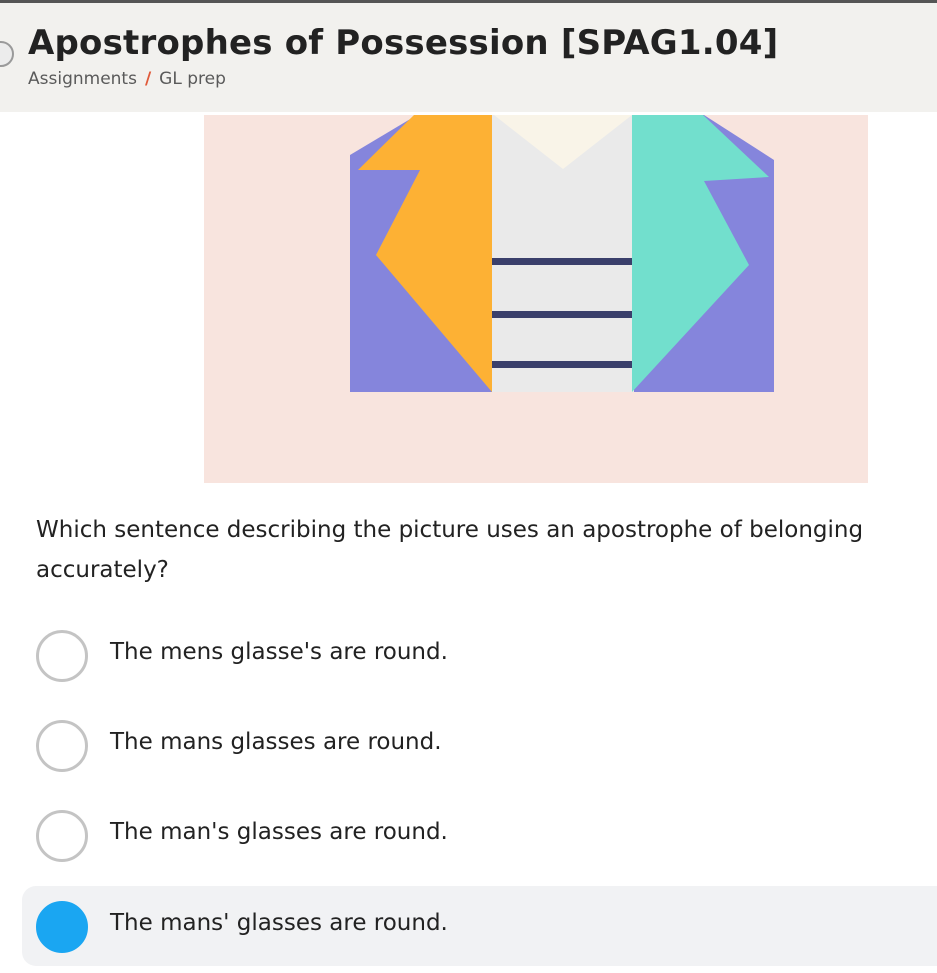  I want to click on answer-option-label: The mens glasse's are round., so click(279, 652).